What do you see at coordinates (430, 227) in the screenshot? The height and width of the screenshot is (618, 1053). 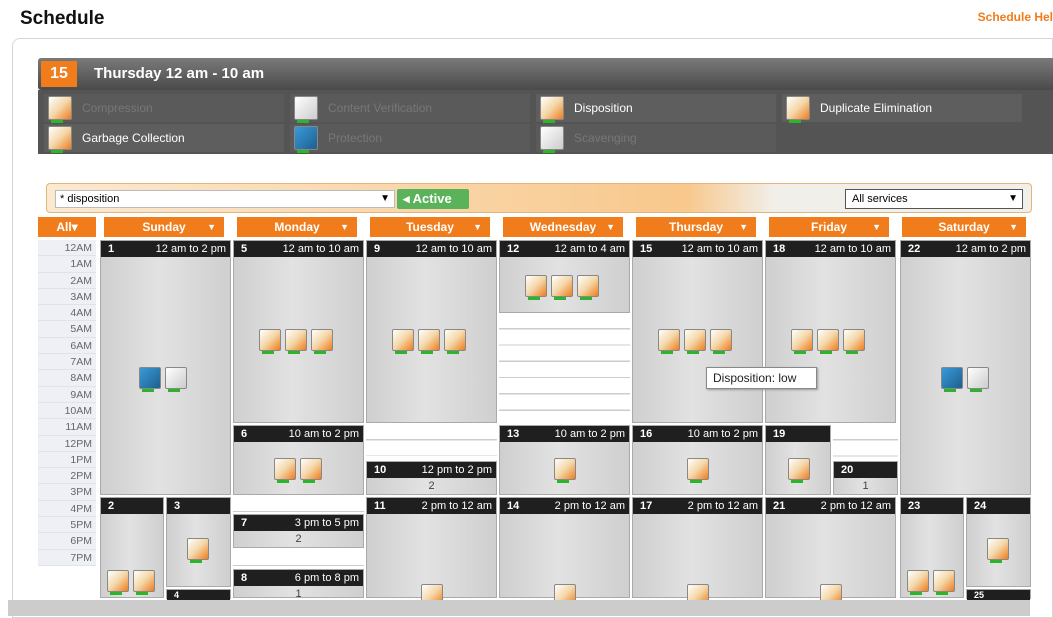 I see `day-header-tuesday: Tuesday ▼` at bounding box center [430, 227].